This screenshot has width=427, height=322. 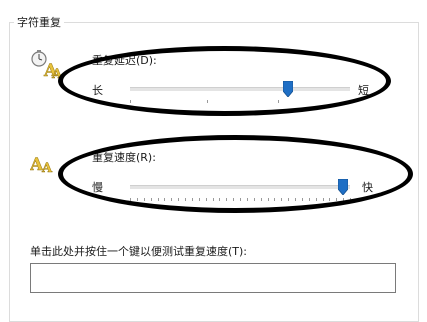 What do you see at coordinates (213, 278) in the screenshot?
I see `test-input` at bounding box center [213, 278].